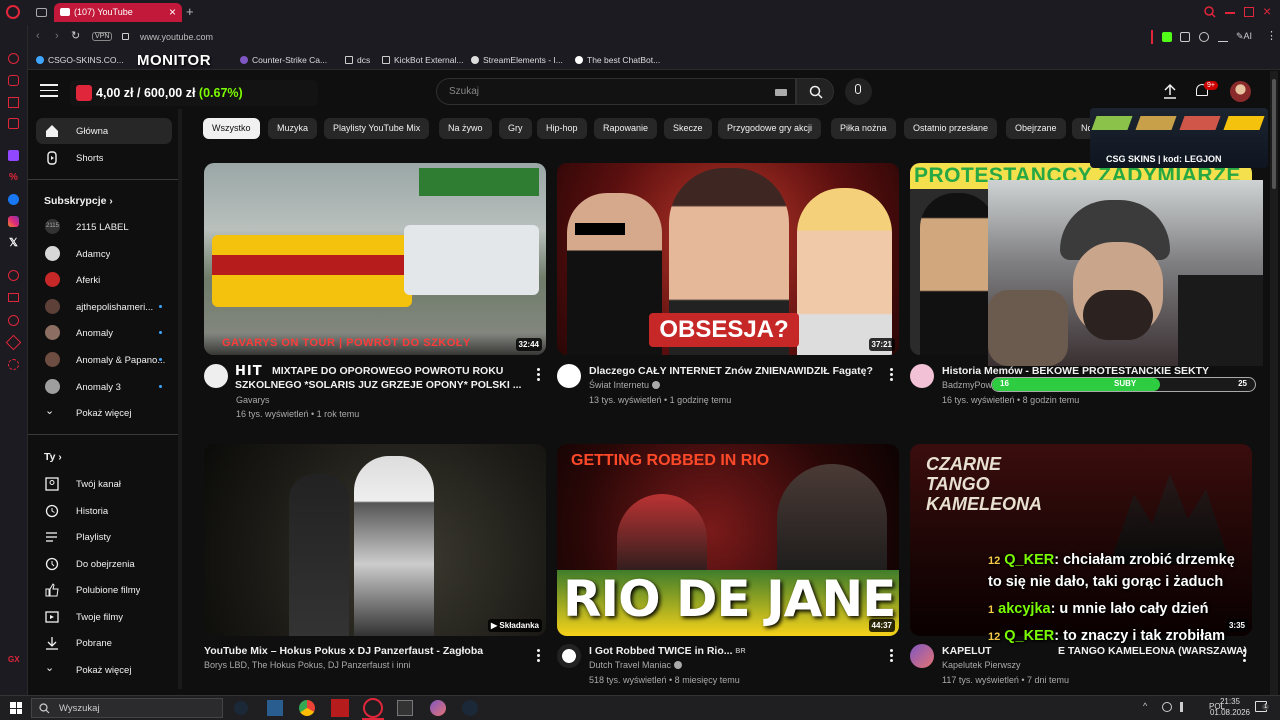 The height and width of the screenshot is (720, 1280). What do you see at coordinates (190, 11) in the screenshot?
I see `new-tab-button: +` at bounding box center [190, 11].